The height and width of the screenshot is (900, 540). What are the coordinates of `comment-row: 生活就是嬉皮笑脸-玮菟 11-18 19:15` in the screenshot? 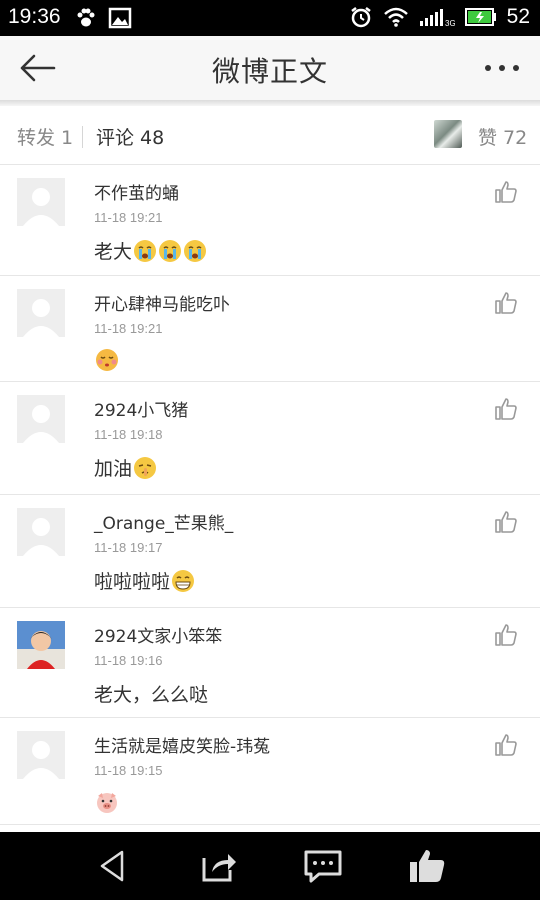 It's located at (270, 771).